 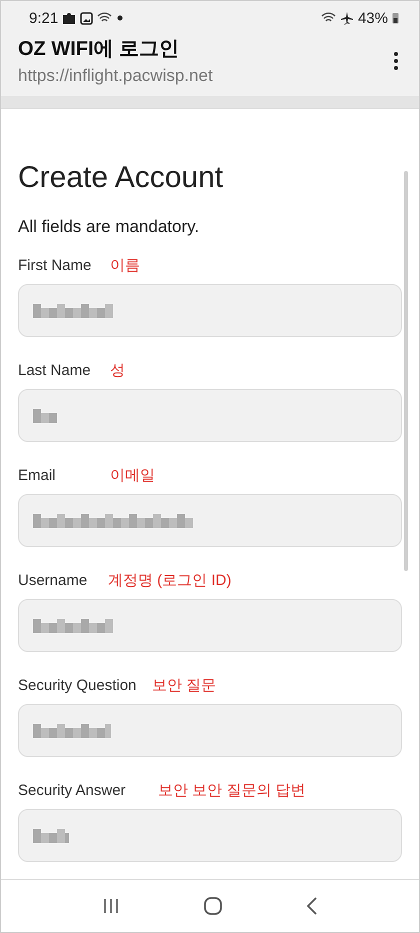 I want to click on annotation-text: 계정명 (로그인 ID), so click(x=170, y=580).